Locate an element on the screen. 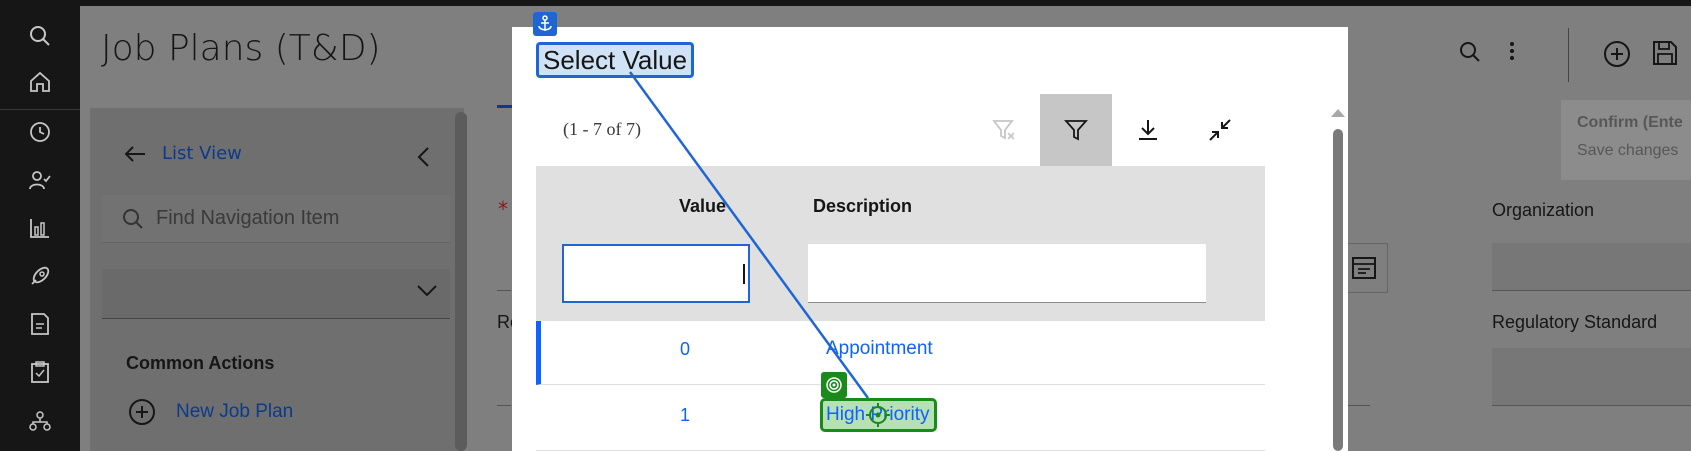  row-value: 1 is located at coordinates (685, 415).